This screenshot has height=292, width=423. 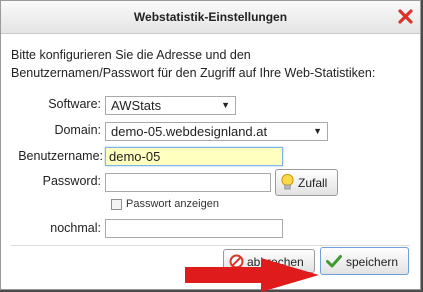 I want to click on domain-select: demo-05.webdesignland.at ▼, so click(x=216, y=131).